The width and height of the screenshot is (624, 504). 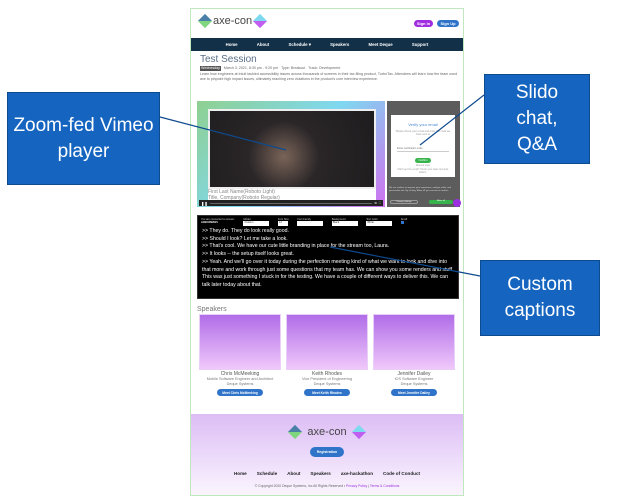 I want to click on callout-line-captions, so click(x=405, y=261).